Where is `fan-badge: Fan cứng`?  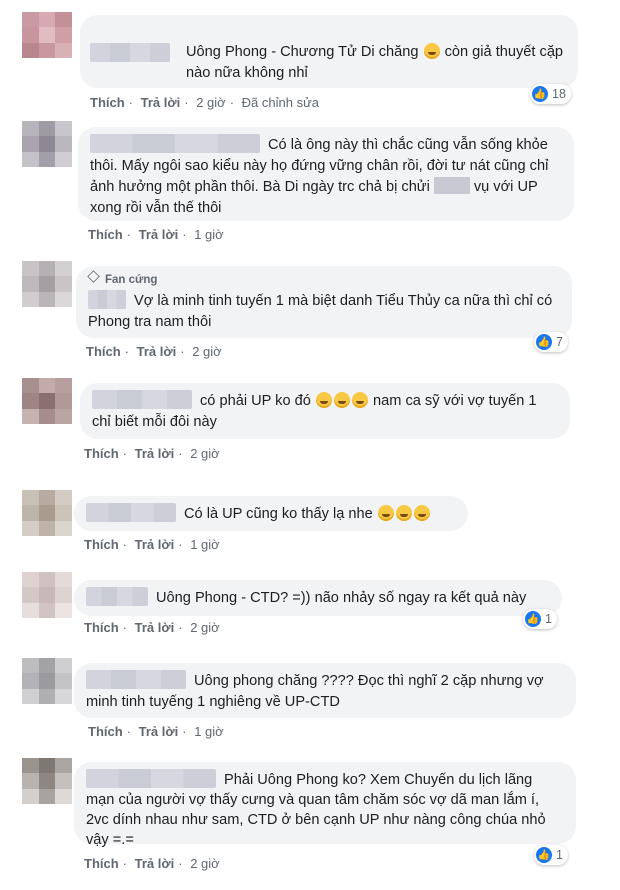
fan-badge: Fan cứng is located at coordinates (322, 279).